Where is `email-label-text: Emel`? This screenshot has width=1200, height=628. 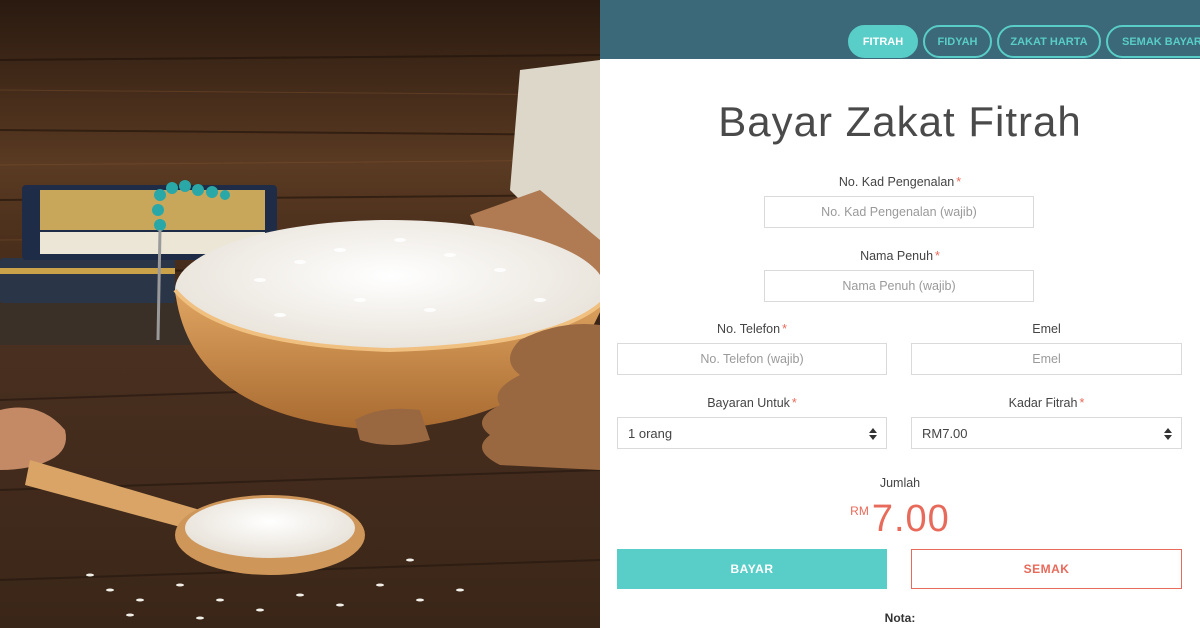
email-label-text: Emel is located at coordinates (1046, 329).